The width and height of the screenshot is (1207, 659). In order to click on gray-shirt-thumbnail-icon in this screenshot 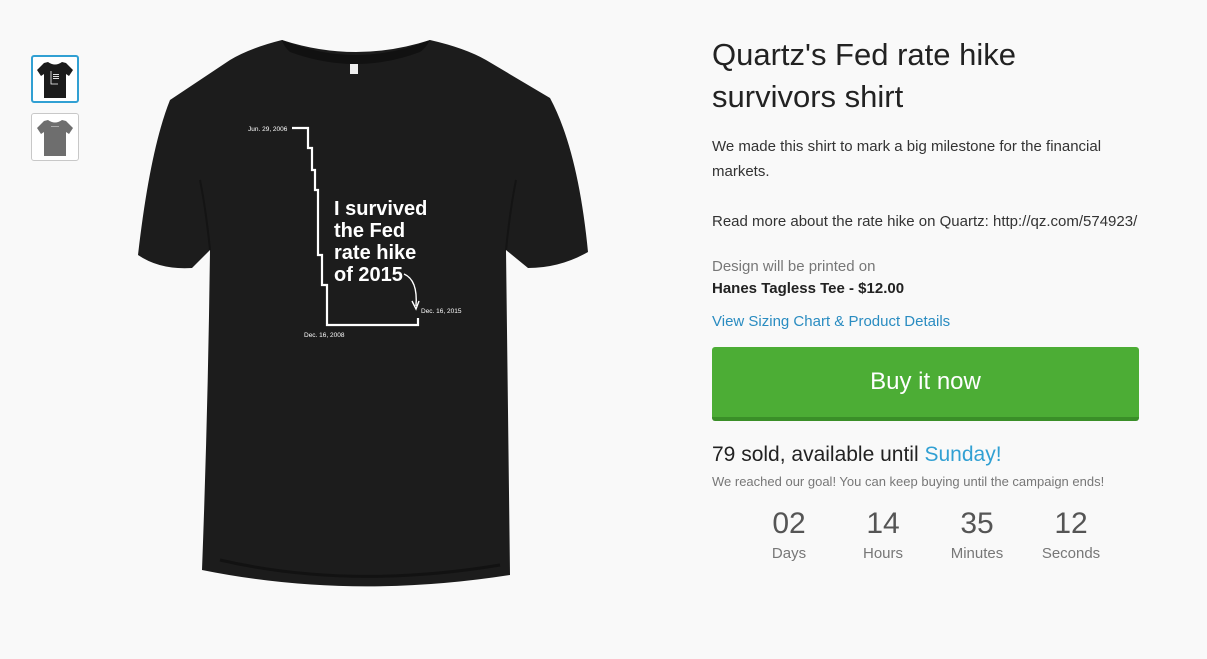, I will do `click(55, 138)`.